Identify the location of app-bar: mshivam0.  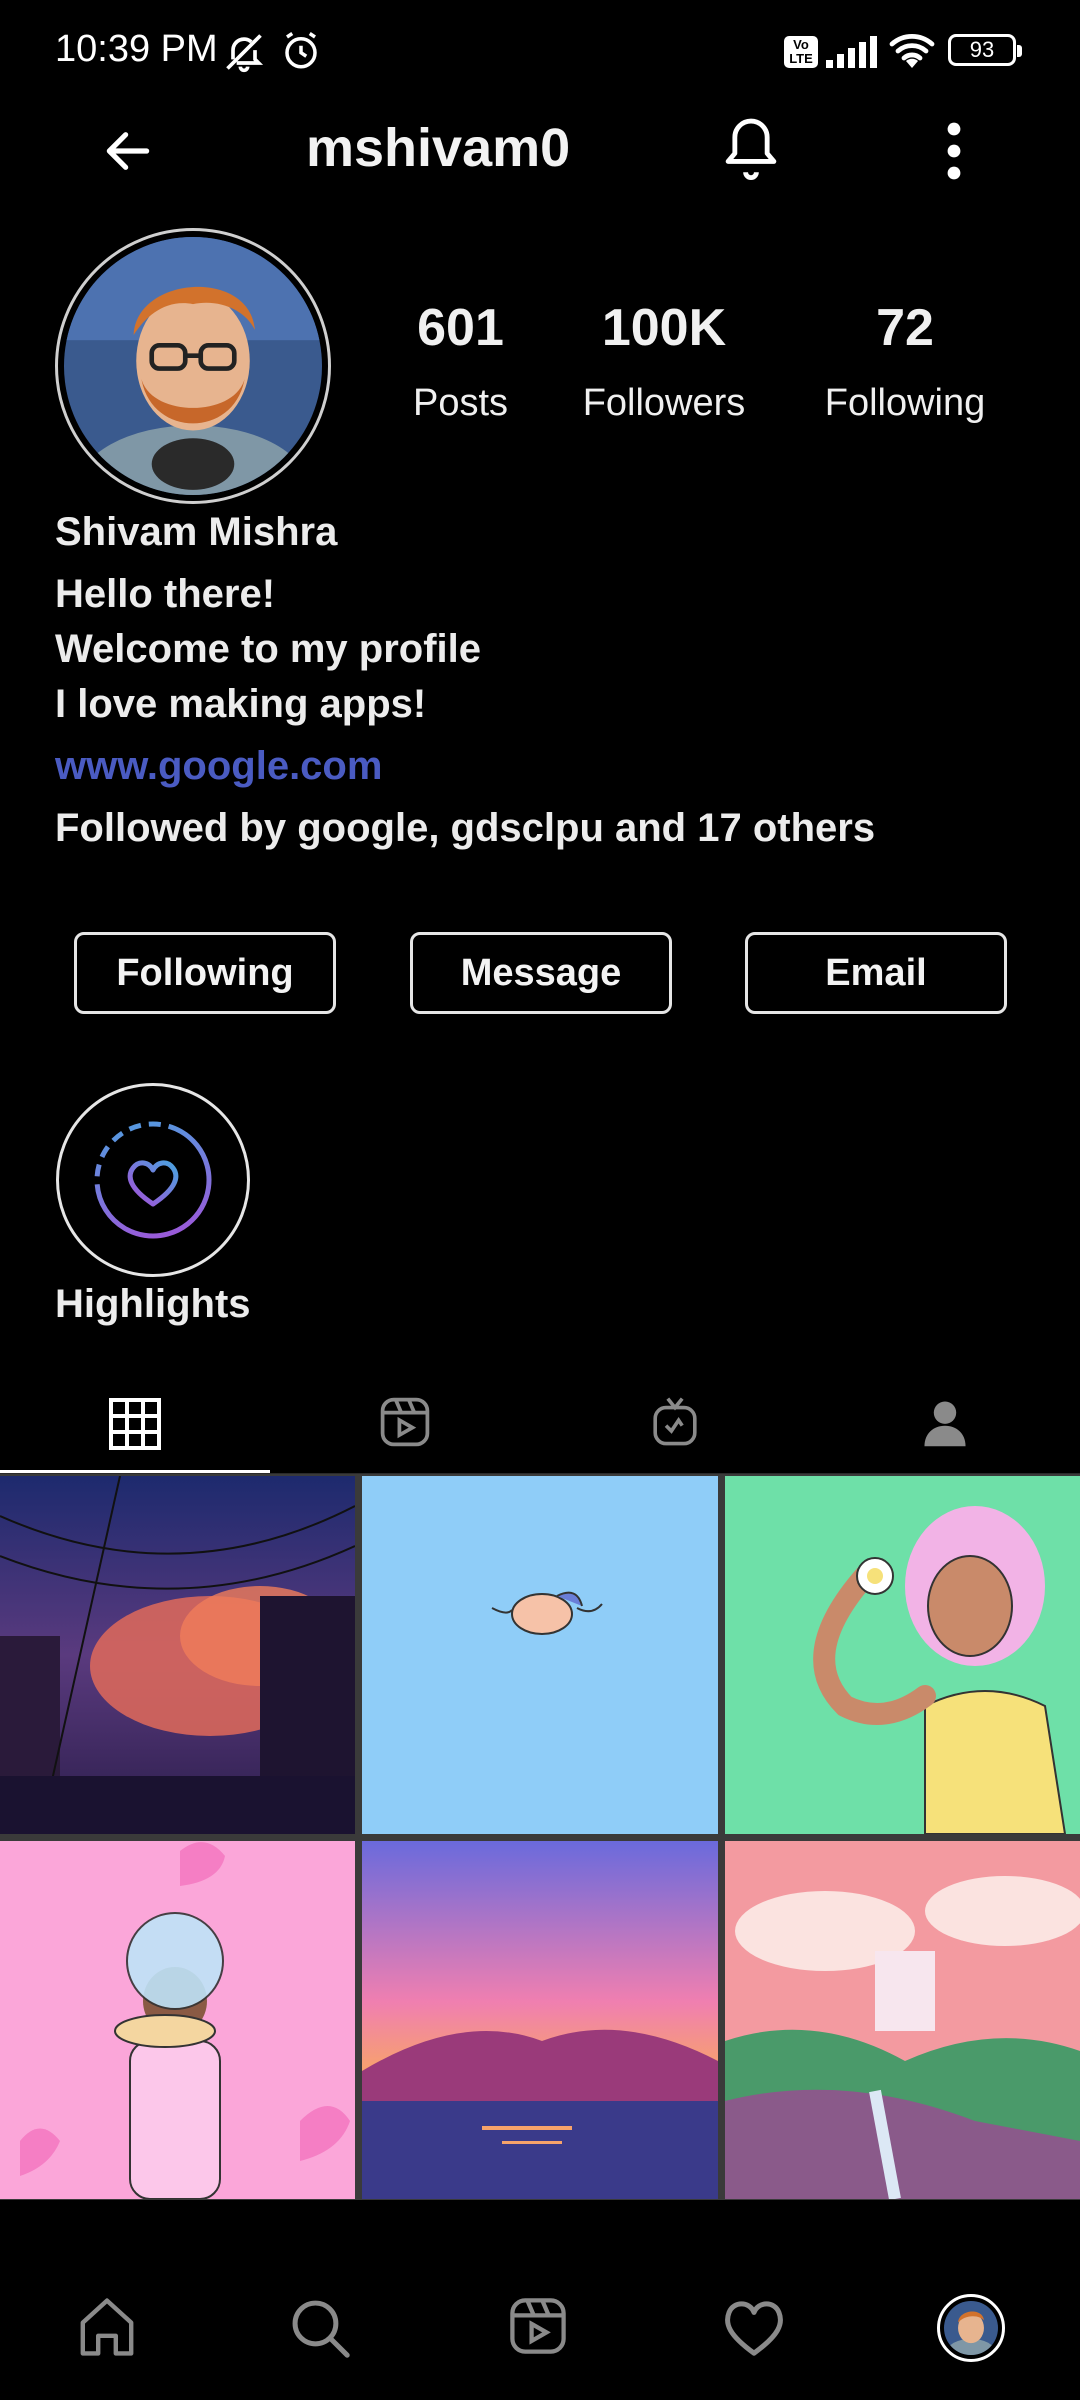
(540, 150).